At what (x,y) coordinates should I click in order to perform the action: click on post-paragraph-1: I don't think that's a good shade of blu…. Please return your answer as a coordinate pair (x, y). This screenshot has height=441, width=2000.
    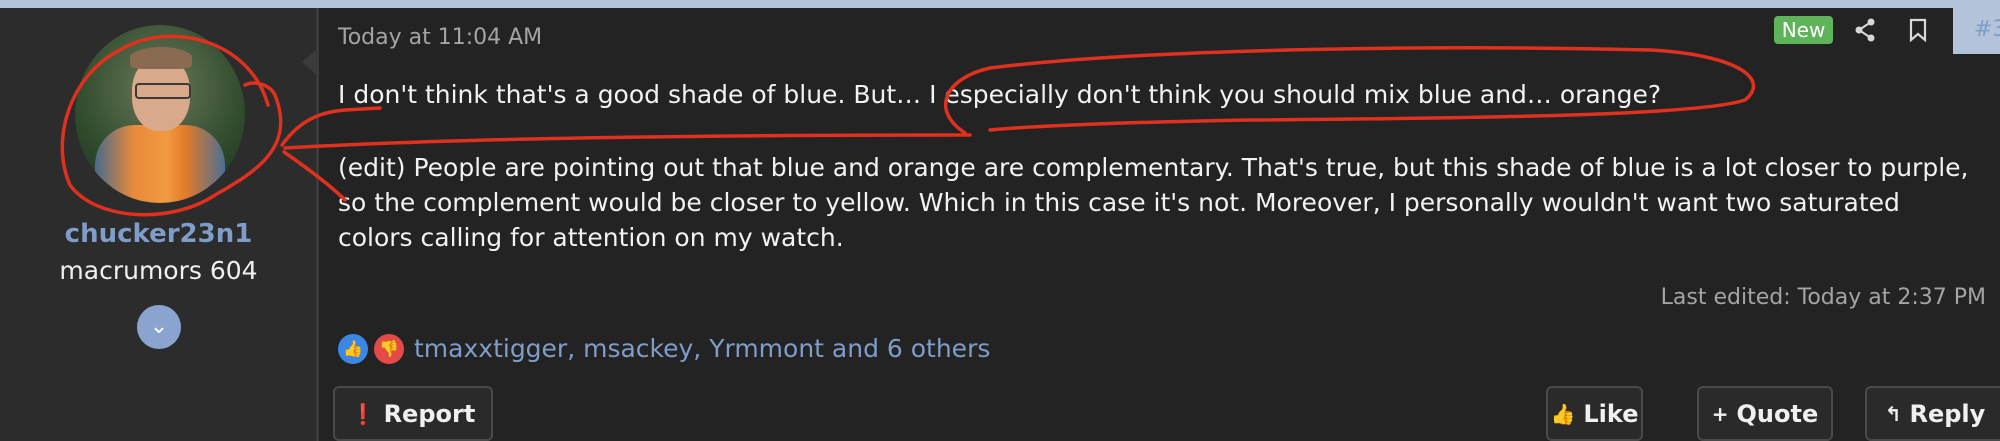
    Looking at the image, I should click on (1000, 94).